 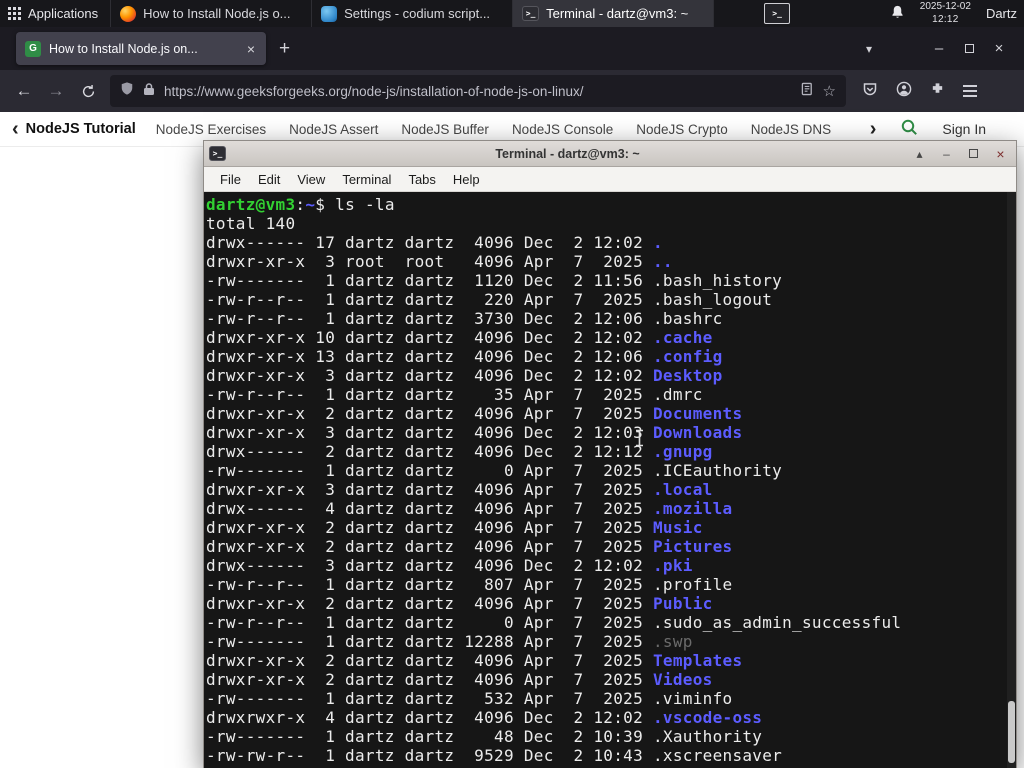 I want to click on directory-name: Videos, so click(x=682, y=679).